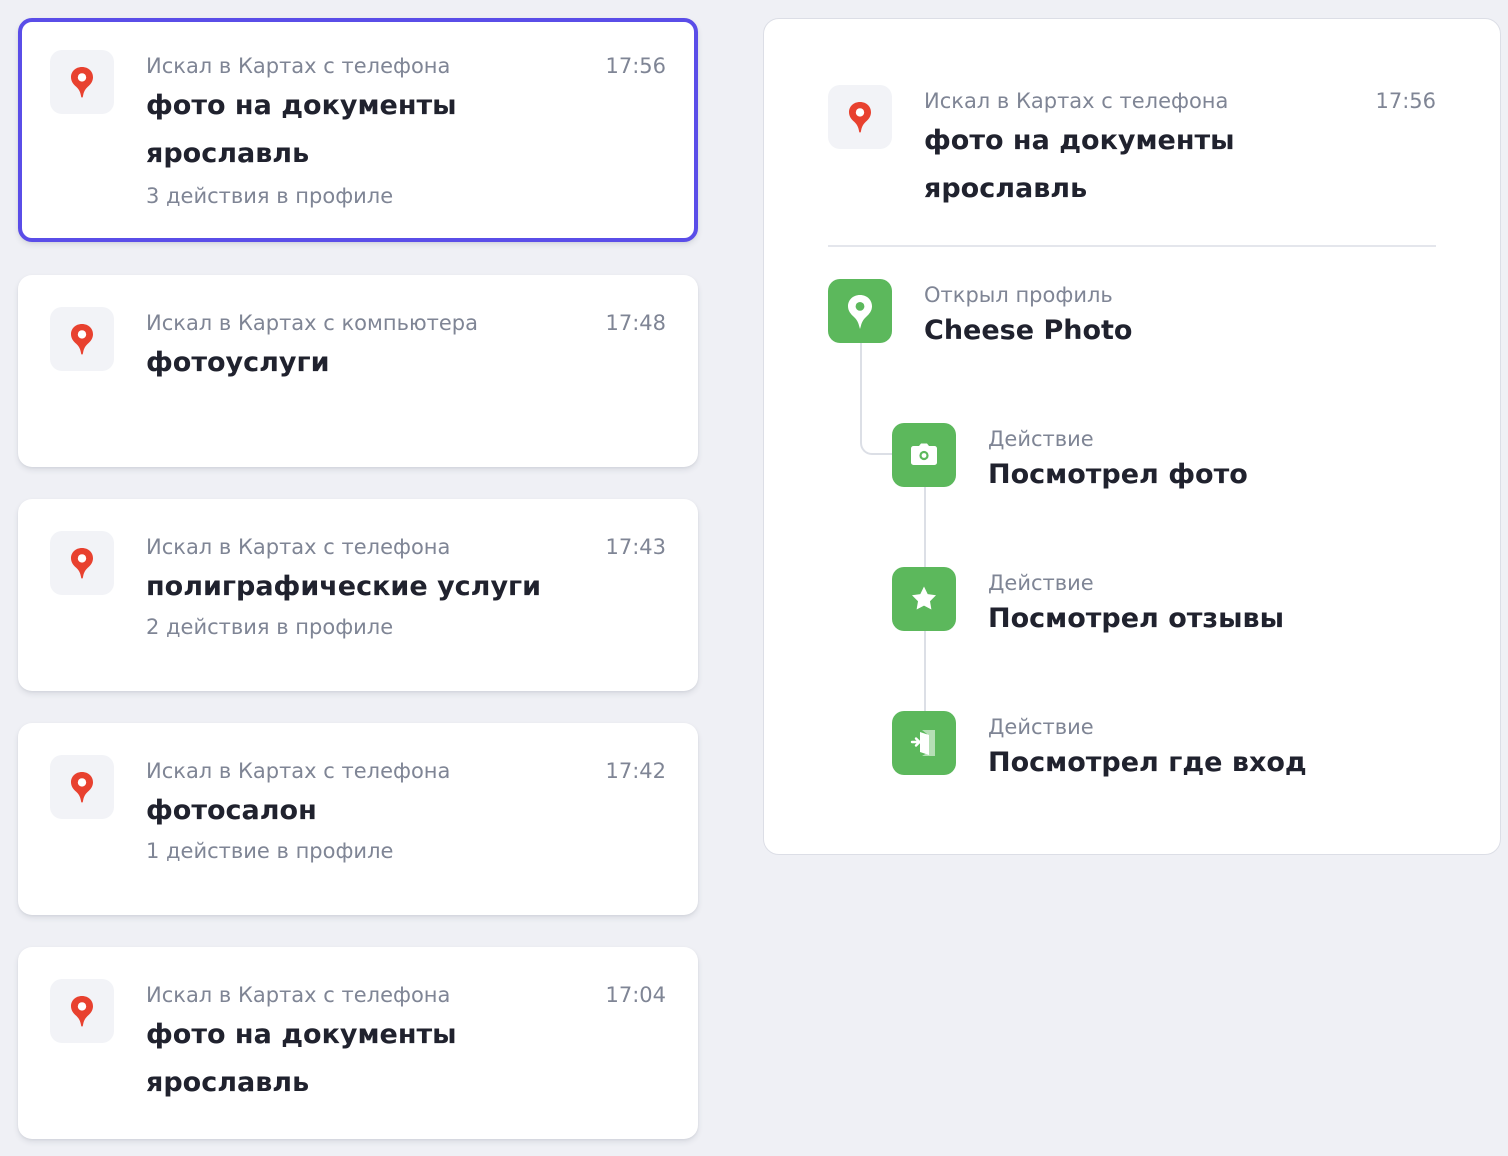 This screenshot has width=1508, height=1156. What do you see at coordinates (635, 547) in the screenshot?
I see `search-time: 17:43` at bounding box center [635, 547].